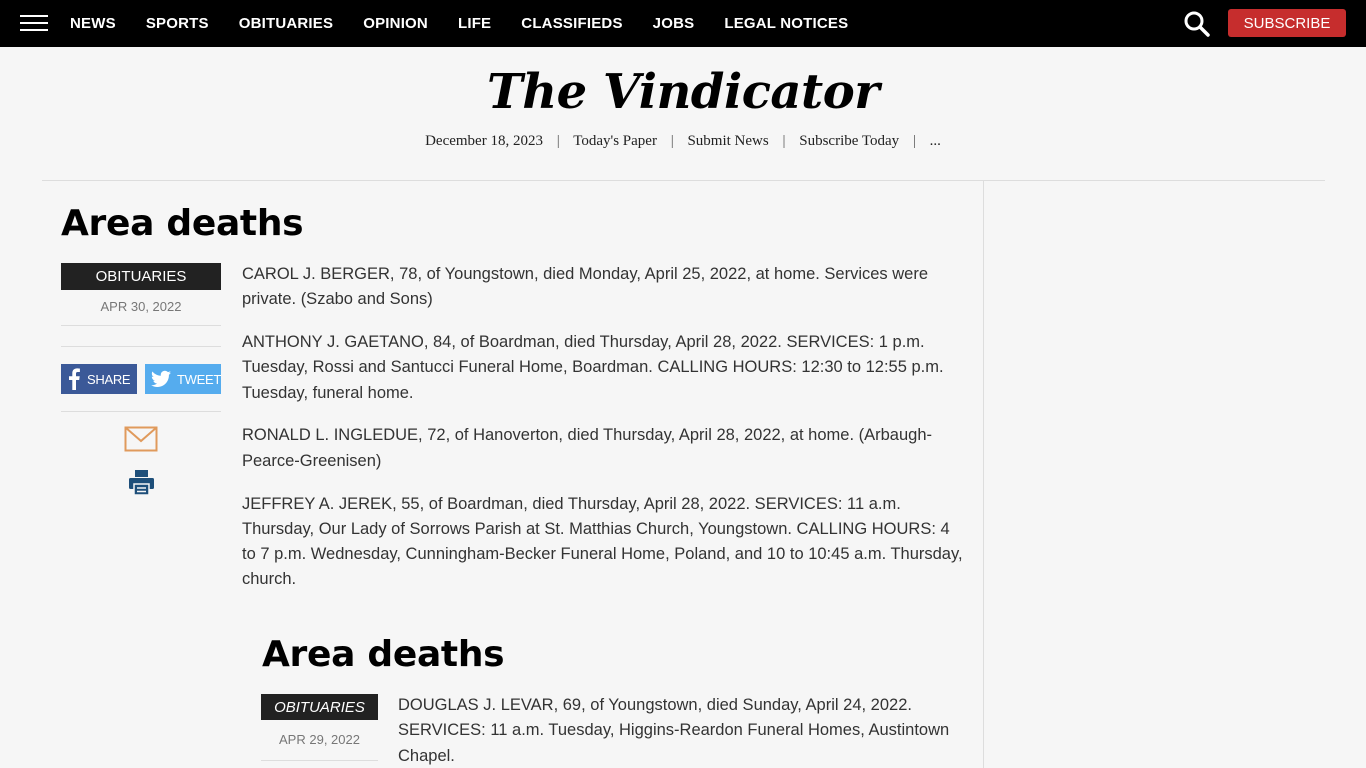  I want to click on subscribe-button: SUBSCRIBE, so click(1287, 23).